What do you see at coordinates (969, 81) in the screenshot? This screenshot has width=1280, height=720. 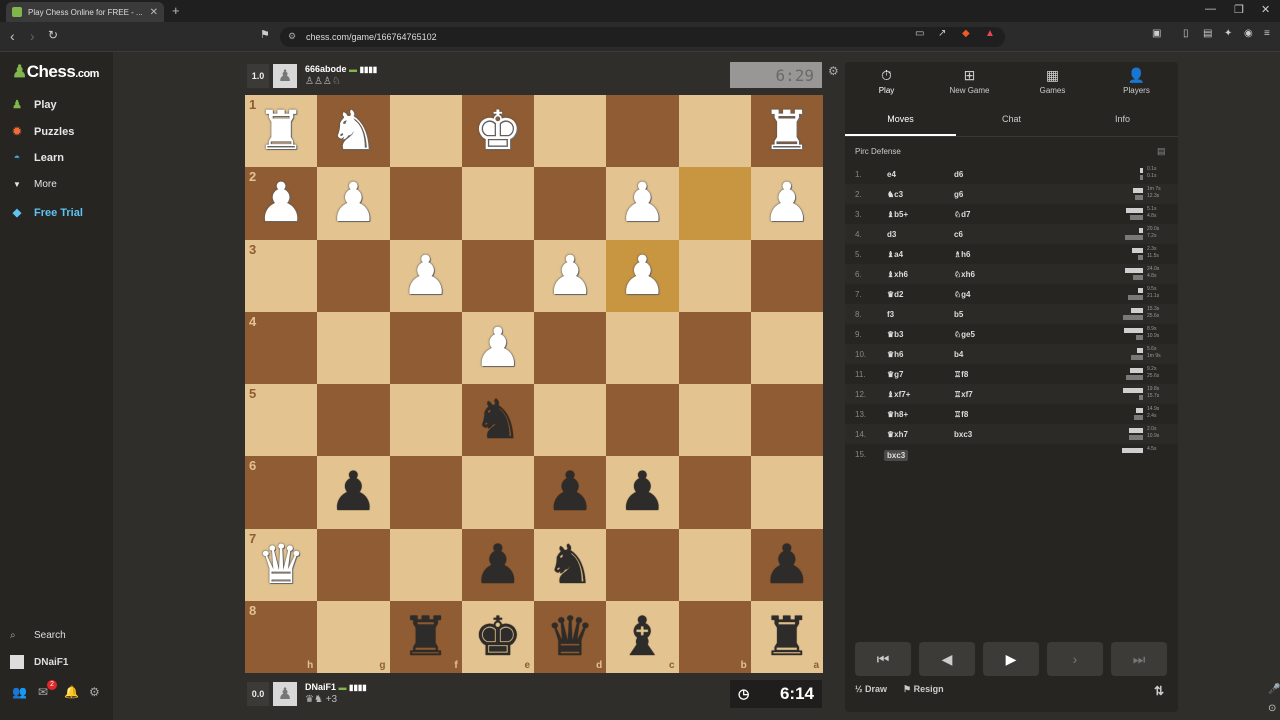 I see `tab-new-game: ⊞ New Game` at bounding box center [969, 81].